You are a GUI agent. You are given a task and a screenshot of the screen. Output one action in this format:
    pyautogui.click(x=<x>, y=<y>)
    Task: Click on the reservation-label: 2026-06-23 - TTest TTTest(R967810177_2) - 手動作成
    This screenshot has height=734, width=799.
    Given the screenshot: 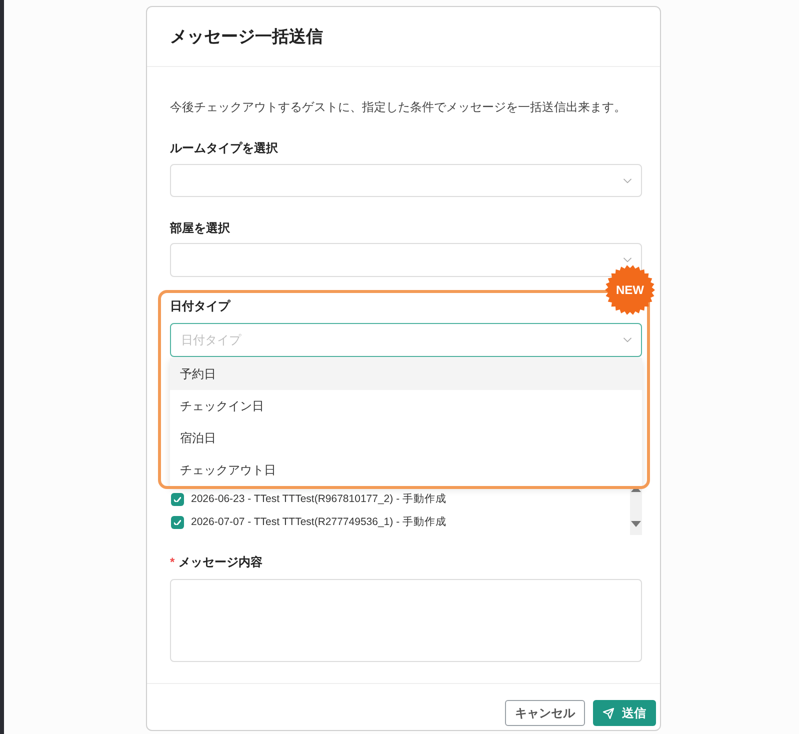 What is the action you would take?
    pyautogui.click(x=318, y=499)
    